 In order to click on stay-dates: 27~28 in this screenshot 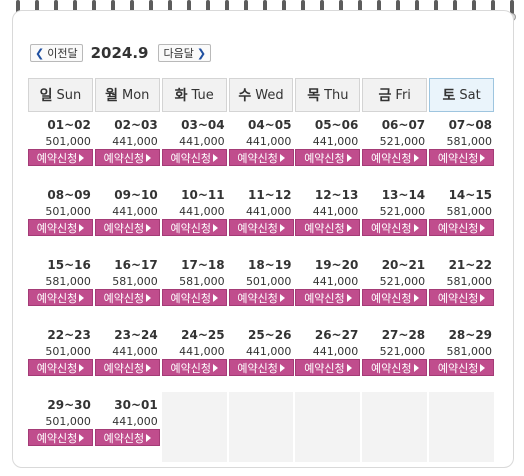, I will do `click(403, 335)`.